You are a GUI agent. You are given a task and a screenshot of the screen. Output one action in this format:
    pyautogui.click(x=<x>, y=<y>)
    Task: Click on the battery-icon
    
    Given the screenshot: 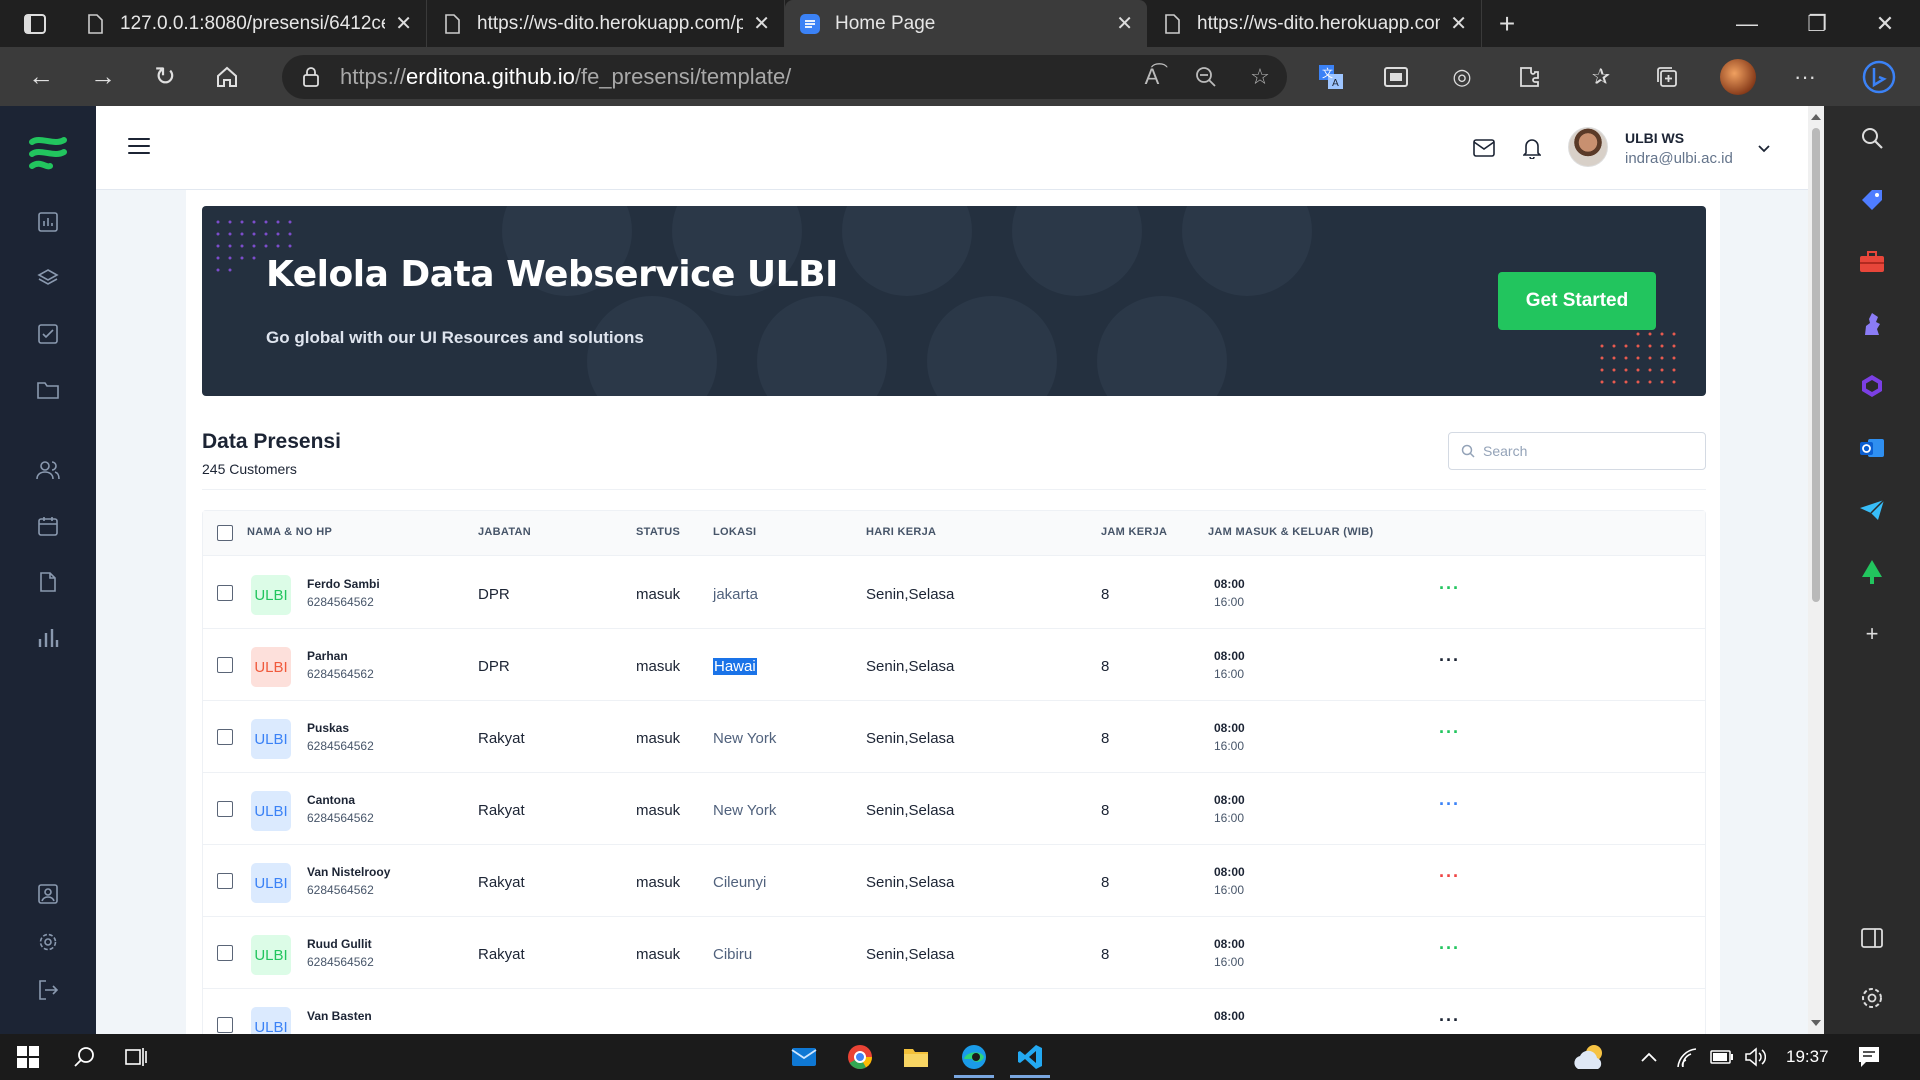 What is the action you would take?
    pyautogui.click(x=1722, y=1057)
    